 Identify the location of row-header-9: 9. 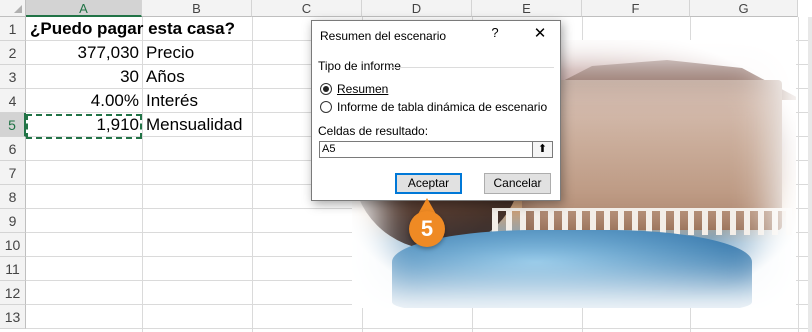
(13, 221).